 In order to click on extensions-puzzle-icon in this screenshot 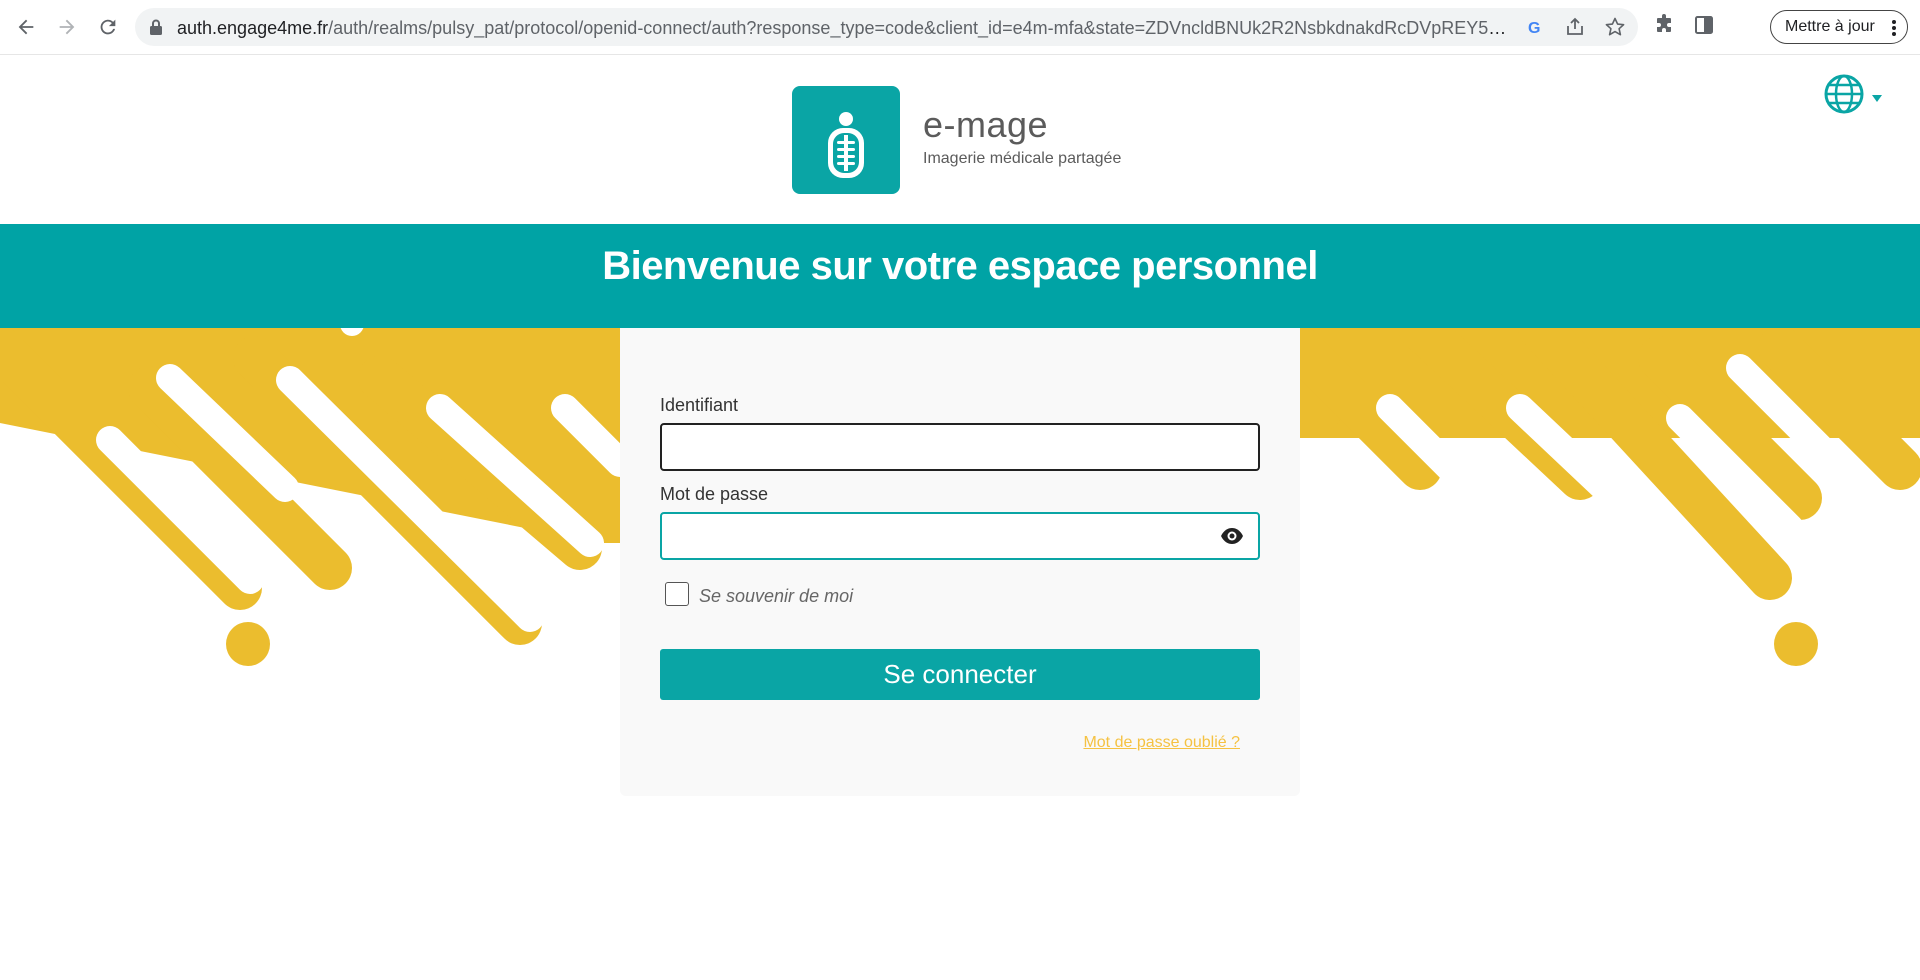, I will do `click(1666, 27)`.